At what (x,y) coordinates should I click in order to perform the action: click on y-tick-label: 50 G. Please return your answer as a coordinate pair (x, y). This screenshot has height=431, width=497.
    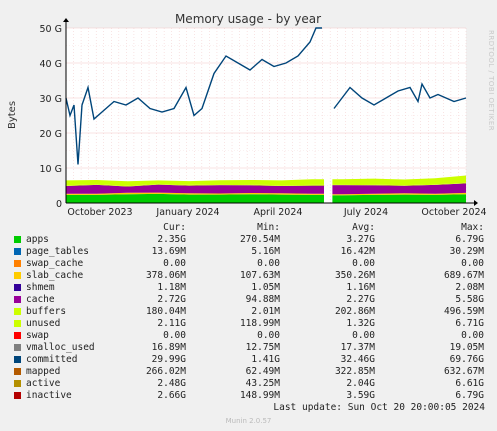
    Looking at the image, I should click on (51, 29).